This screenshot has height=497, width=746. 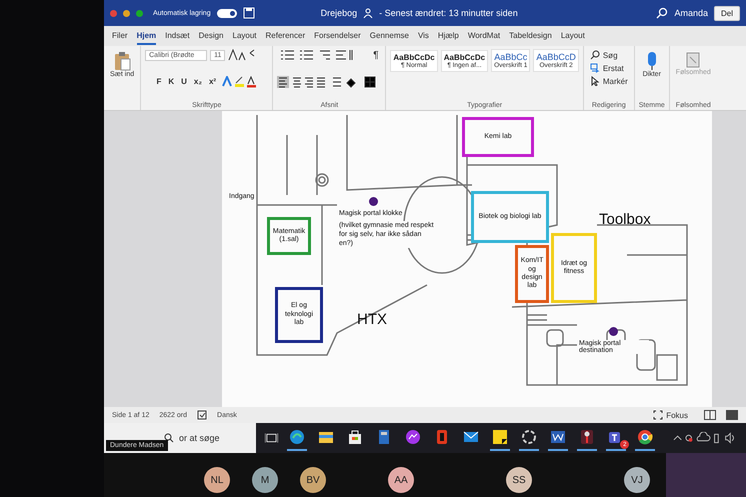 What do you see at coordinates (337, 36) in the screenshot?
I see `ribbon-tab: Forsendelser` at bounding box center [337, 36].